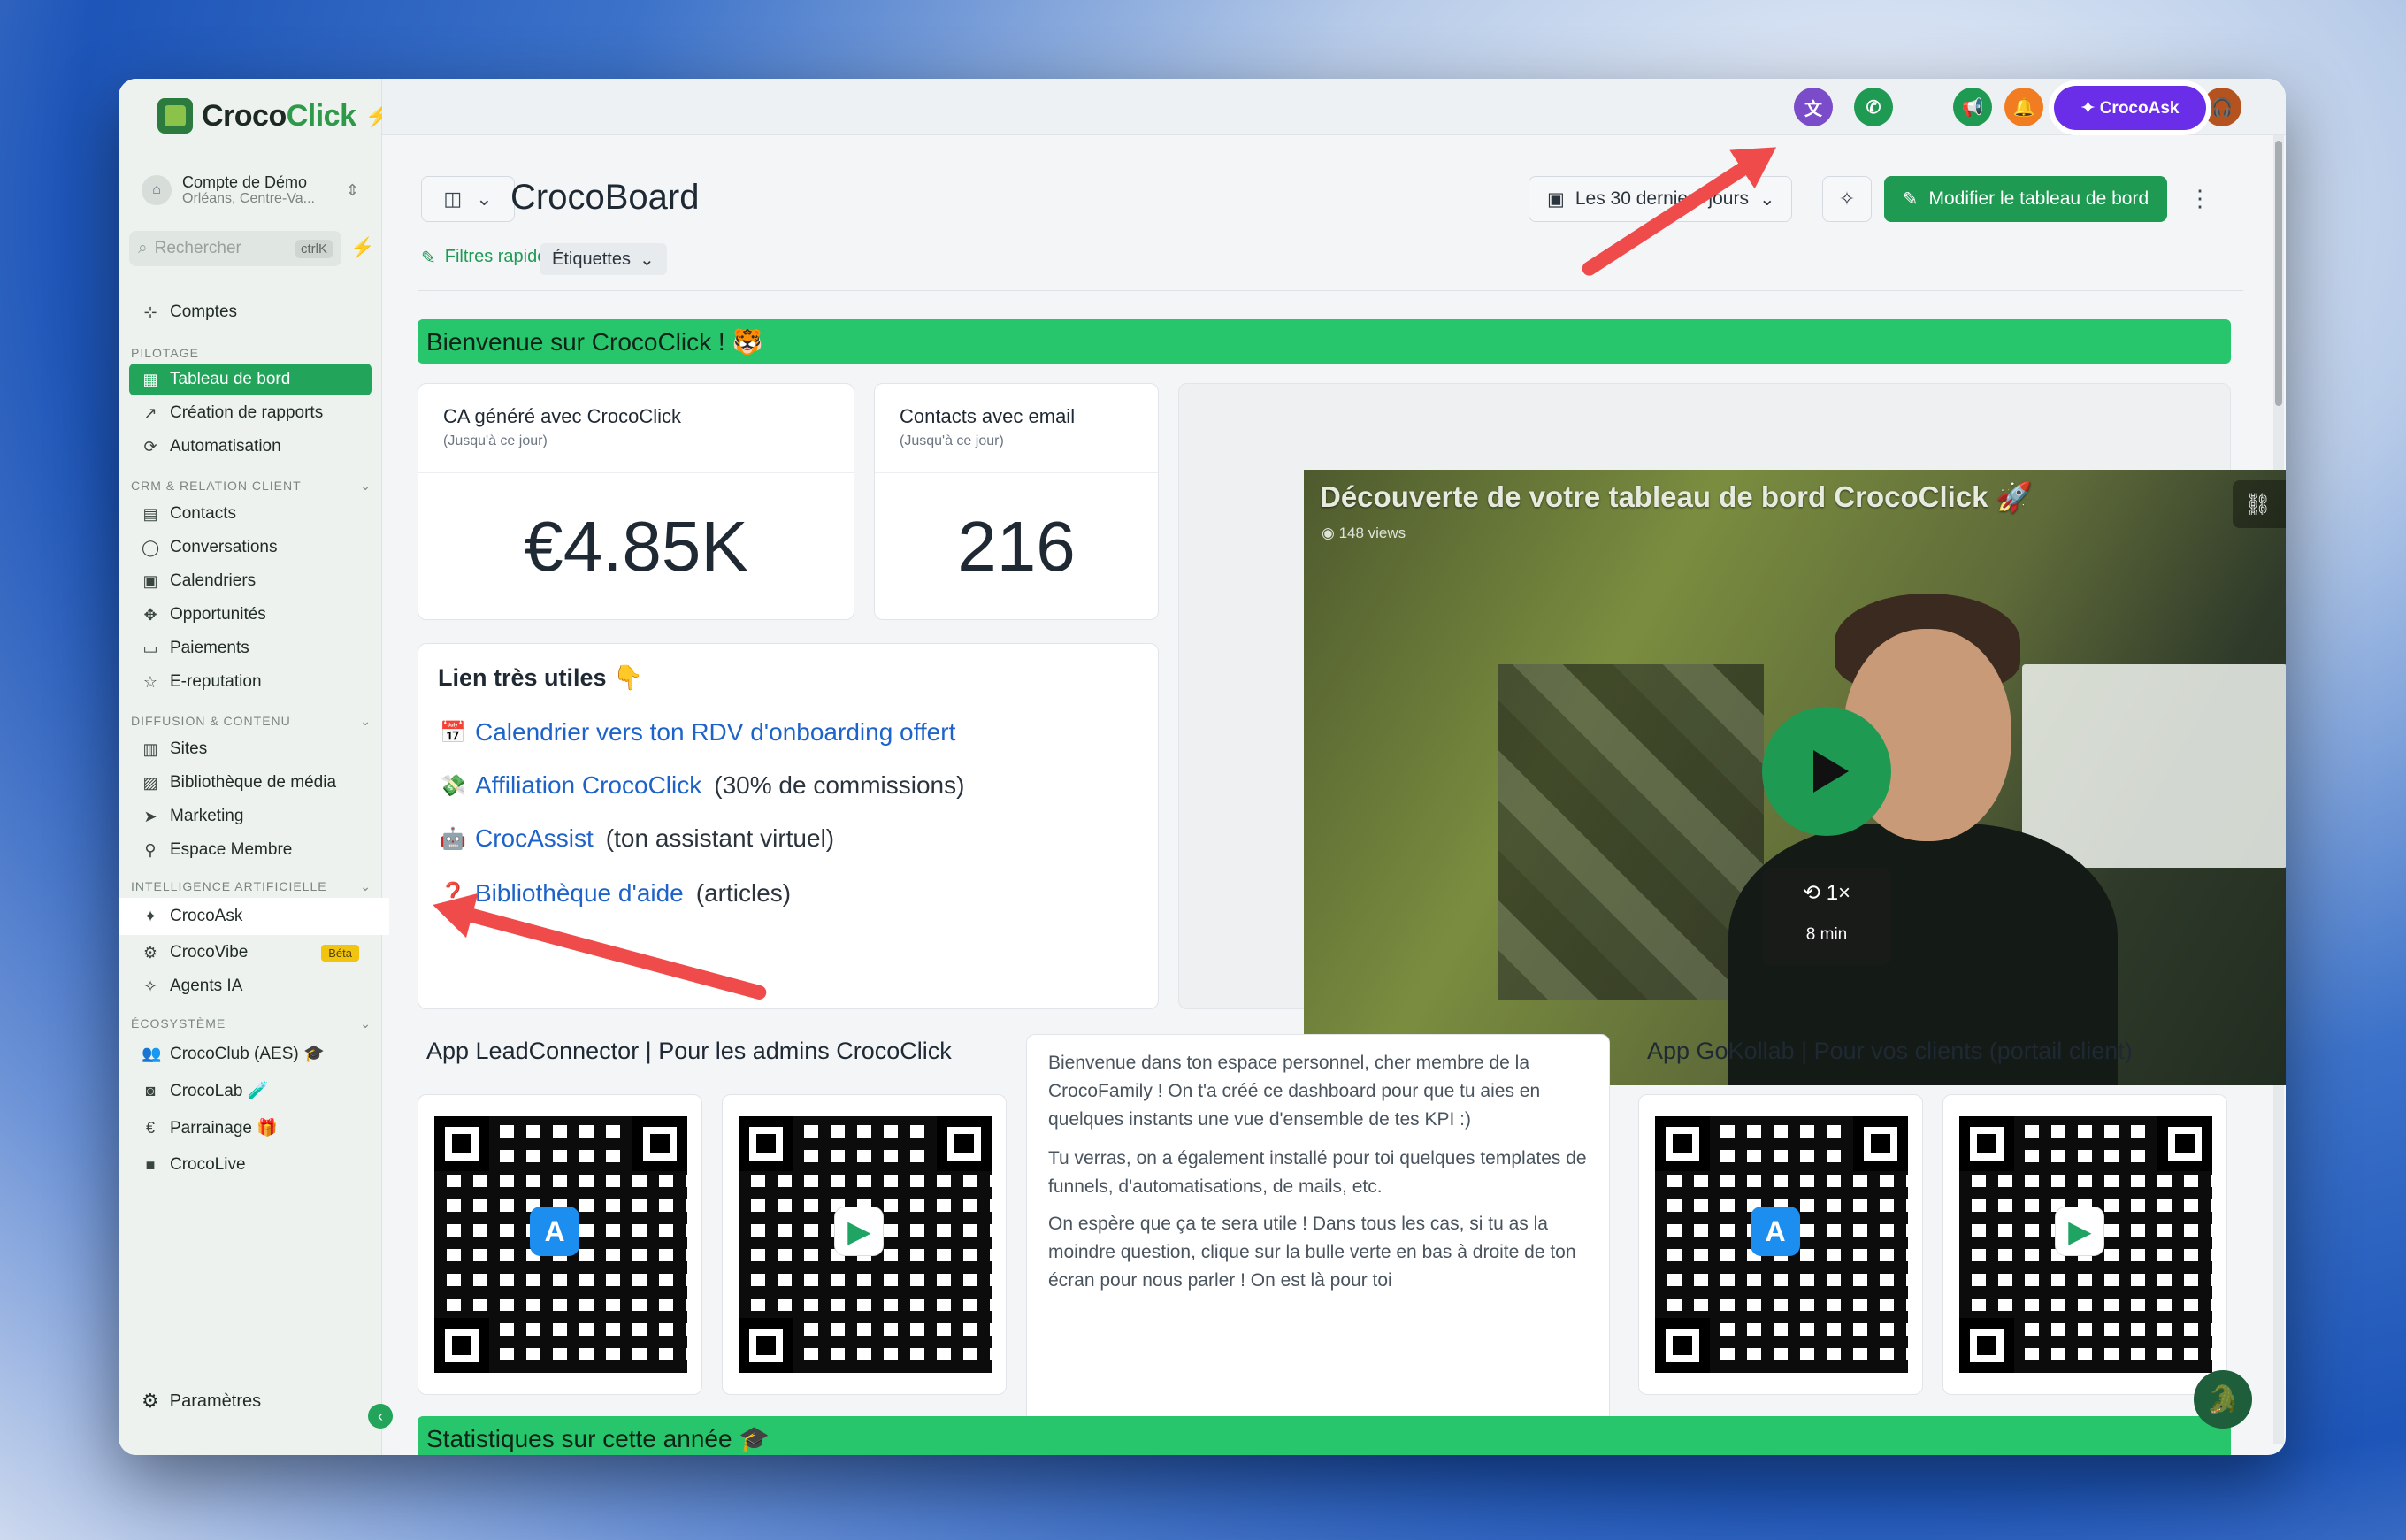 The image size is (2406, 1540). Describe the element at coordinates (250, 547) in the screenshot. I see `sidebar-item-conversations: ◯ Conversations` at that location.